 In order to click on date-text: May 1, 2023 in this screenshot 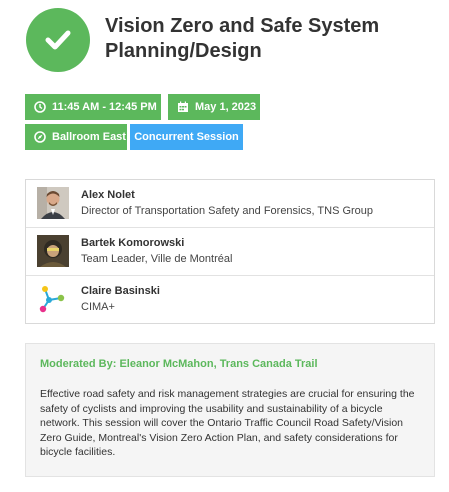, I will do `click(226, 107)`.